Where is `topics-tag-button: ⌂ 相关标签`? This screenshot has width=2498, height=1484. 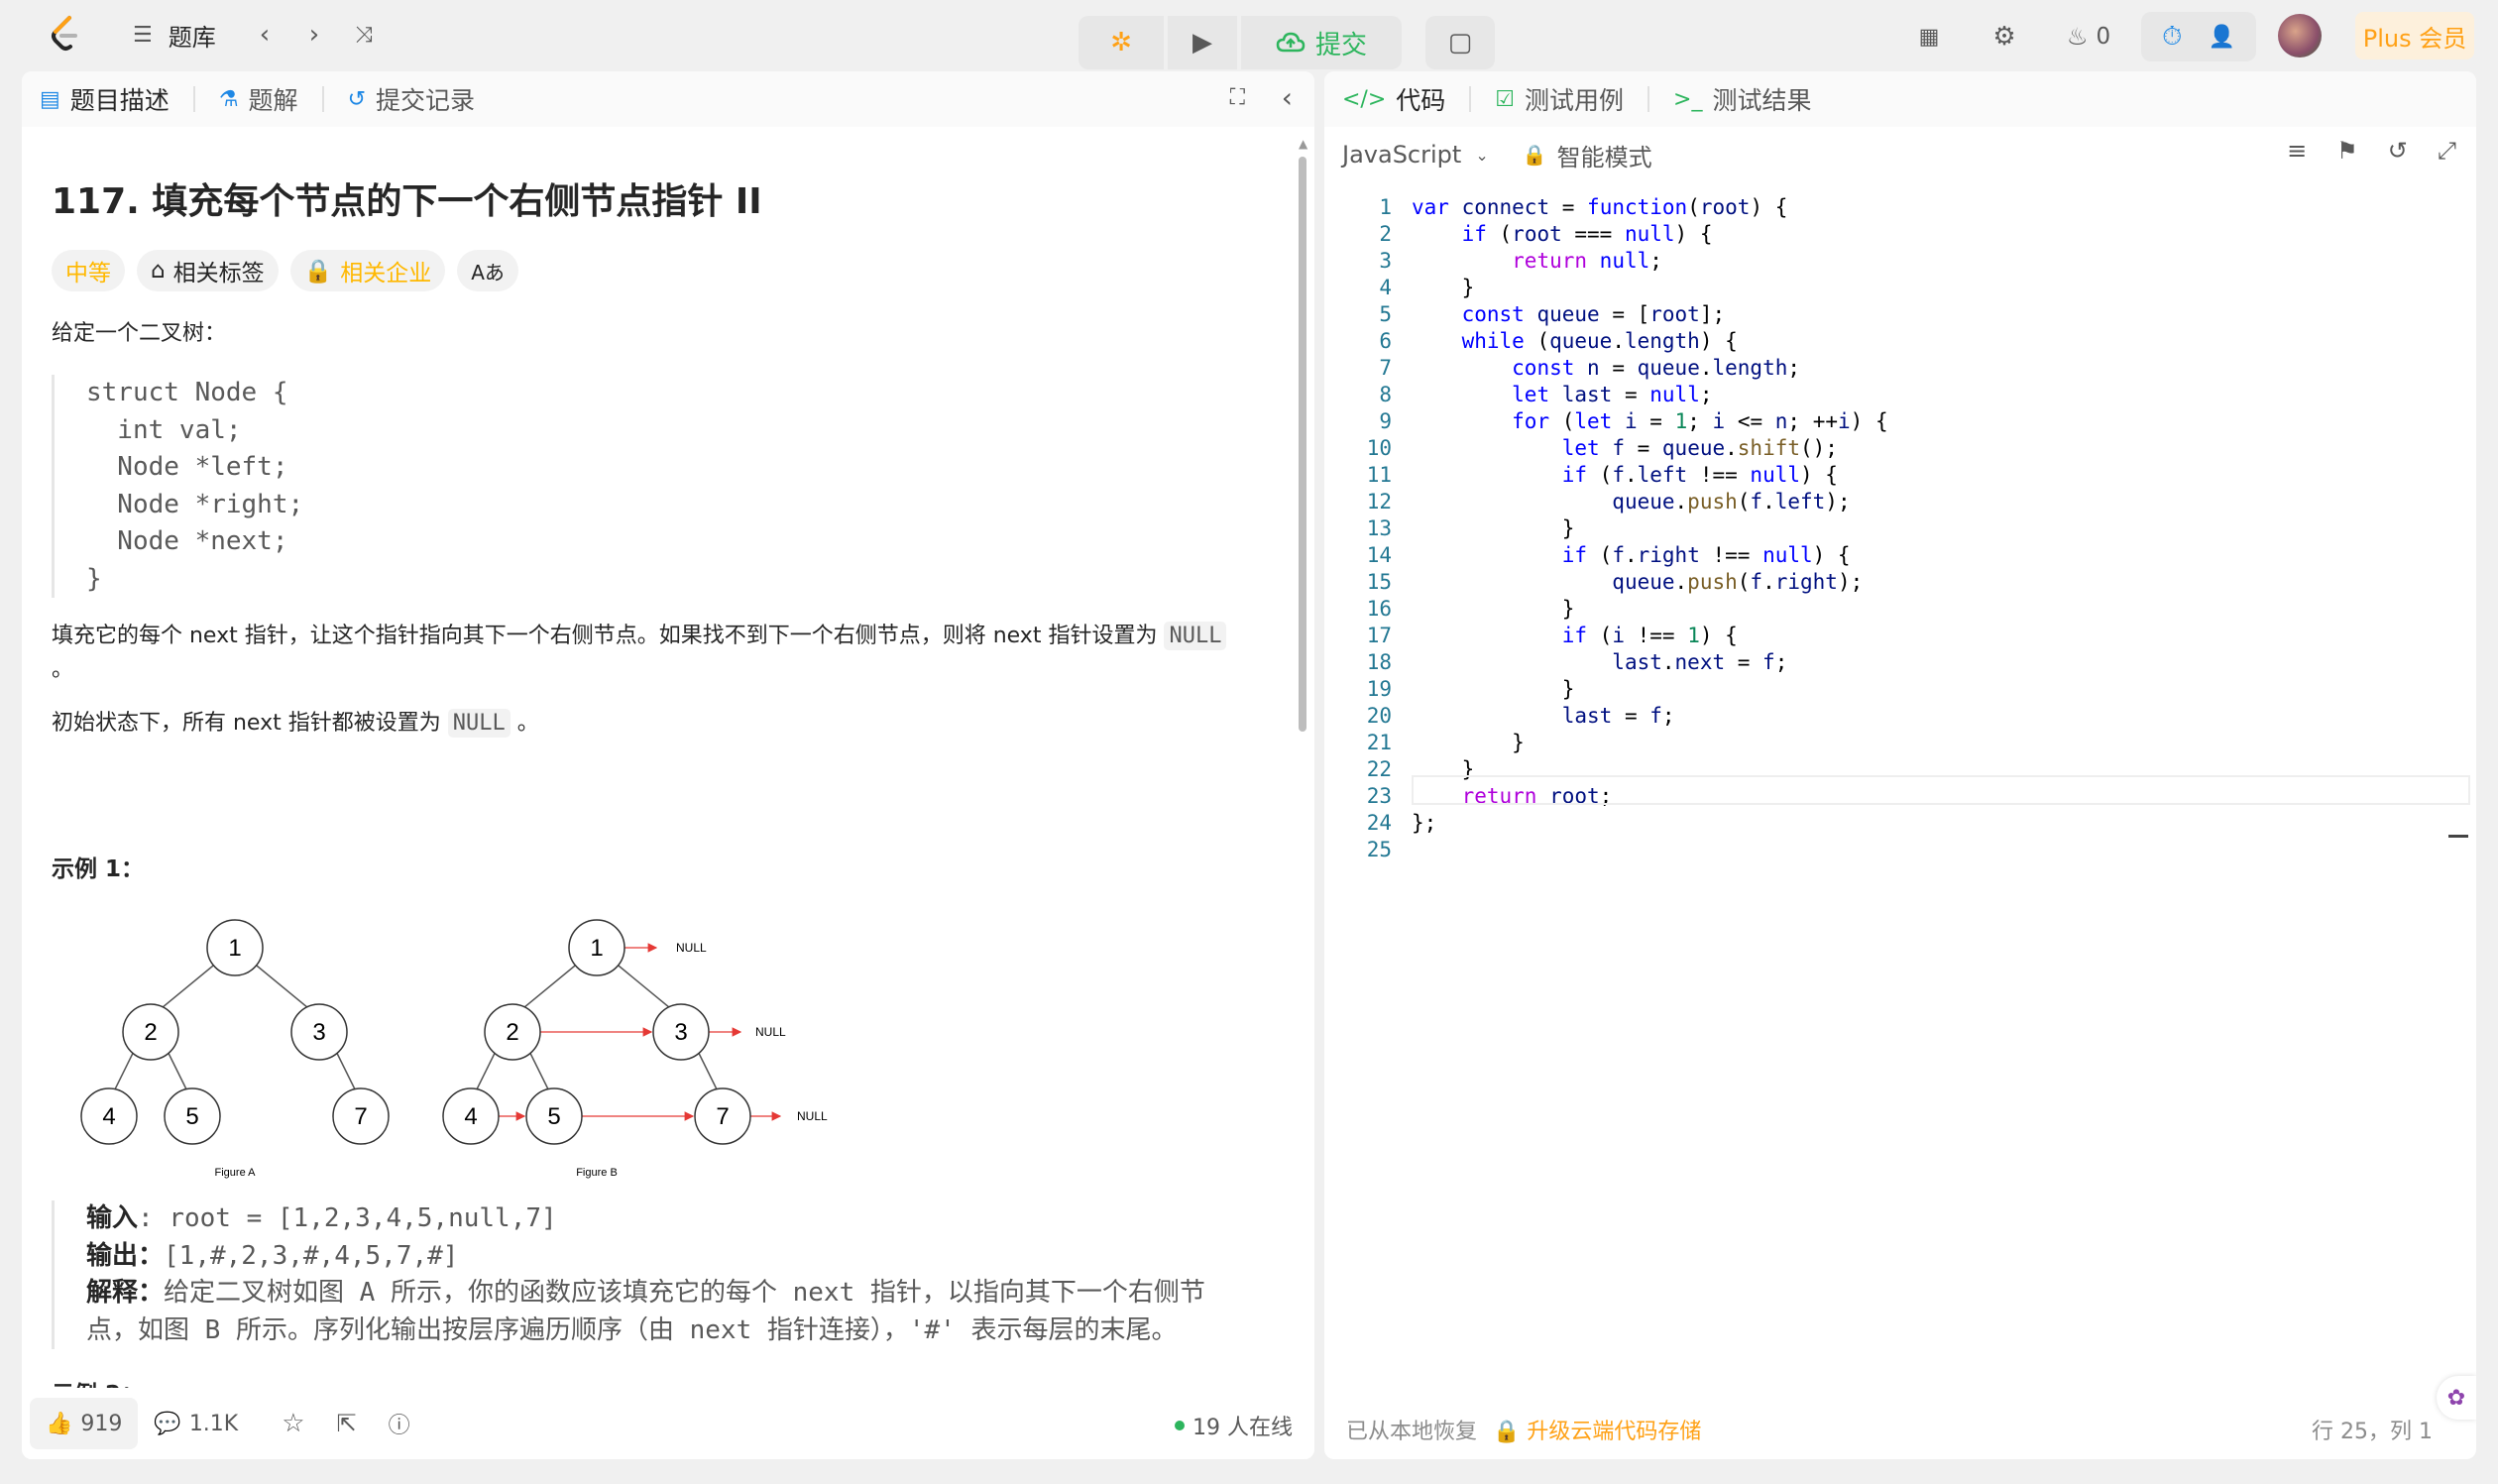 topics-tag-button: ⌂ 相关标签 is located at coordinates (208, 270).